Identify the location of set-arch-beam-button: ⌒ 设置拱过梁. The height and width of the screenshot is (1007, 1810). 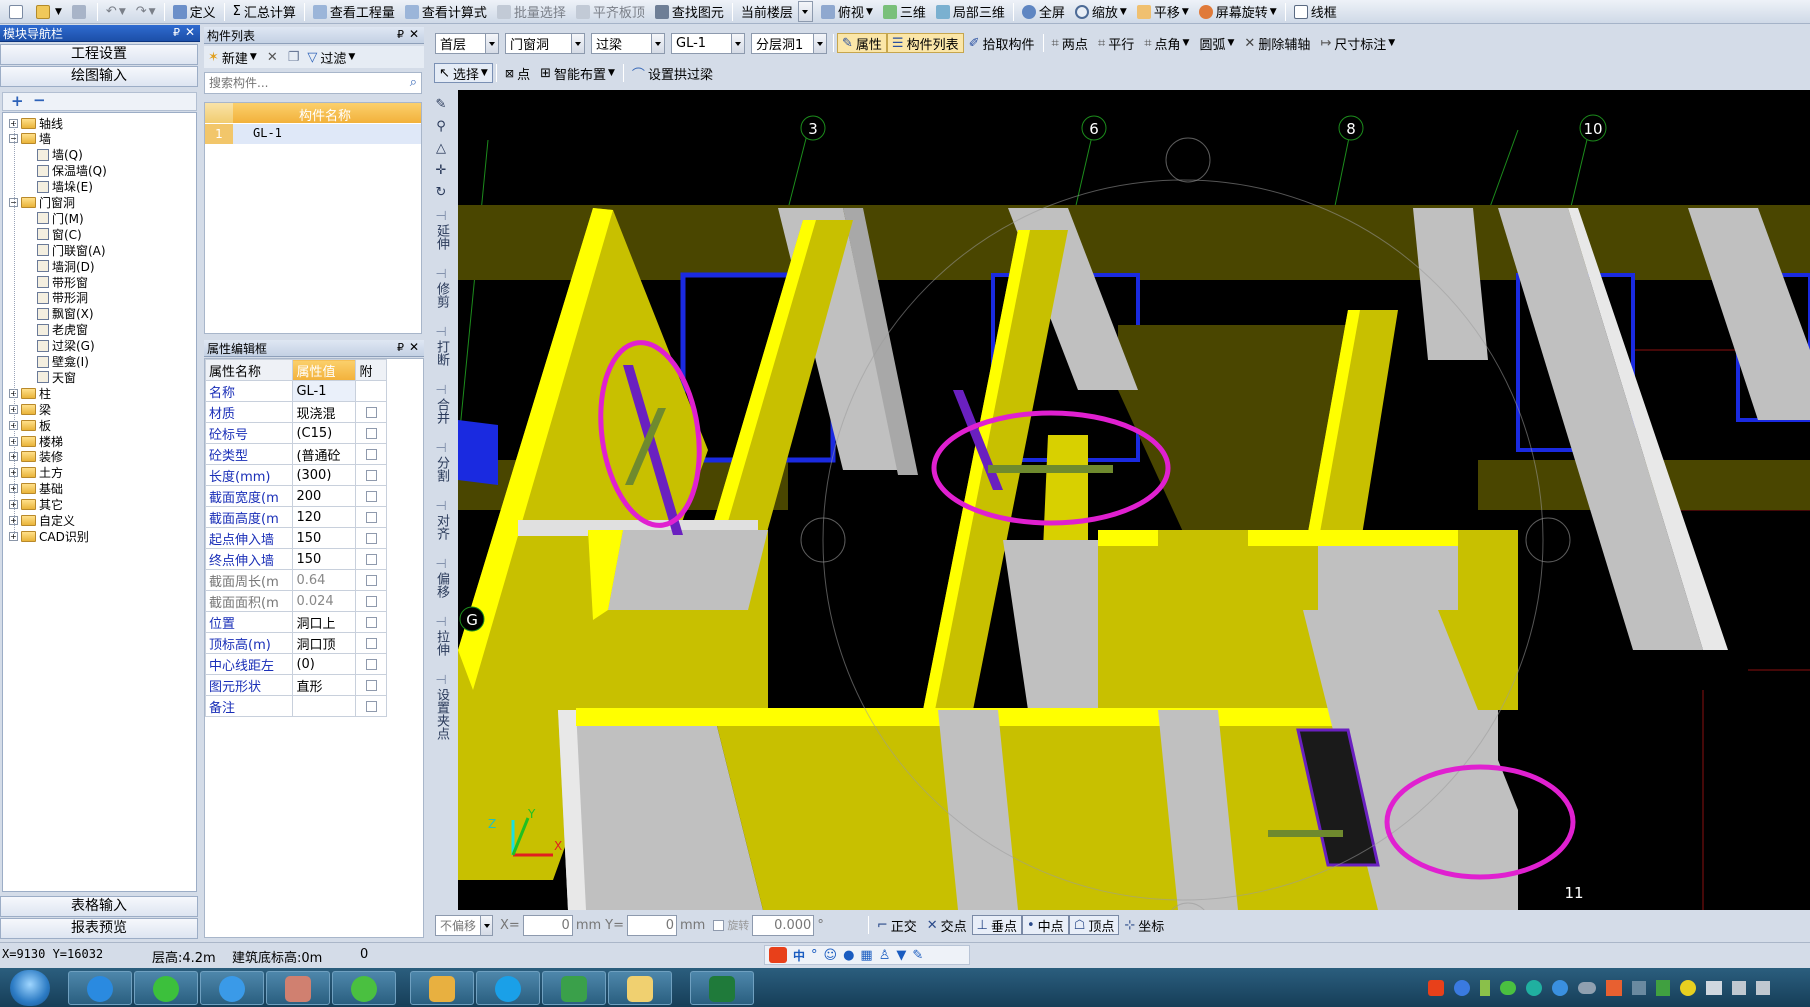
(672, 73).